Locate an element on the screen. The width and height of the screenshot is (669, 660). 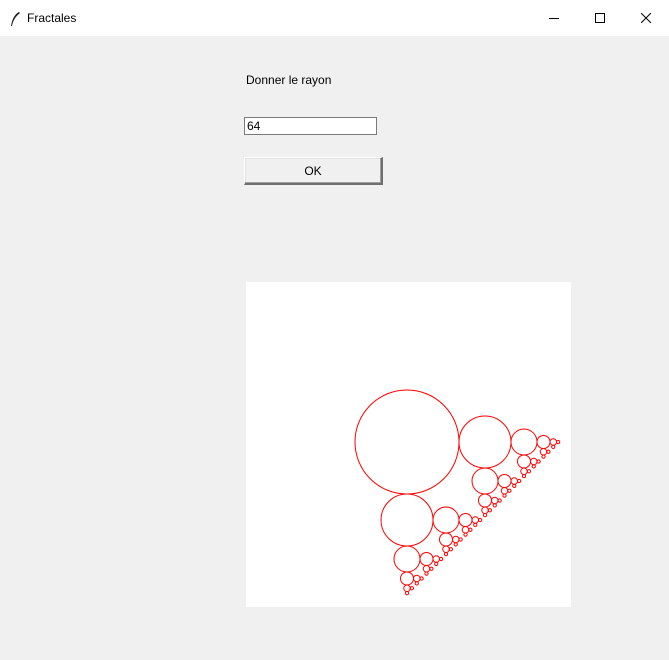
maximize-button is located at coordinates (600, 18).